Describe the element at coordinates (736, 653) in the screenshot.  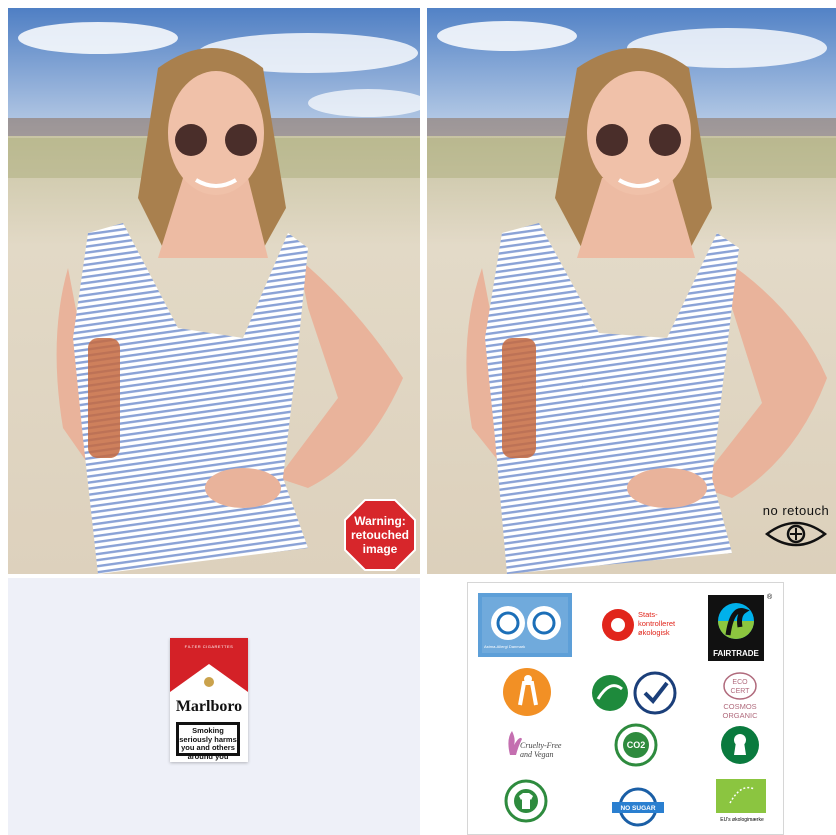
I see `fairtrade-text: FAIRTRADE` at that location.